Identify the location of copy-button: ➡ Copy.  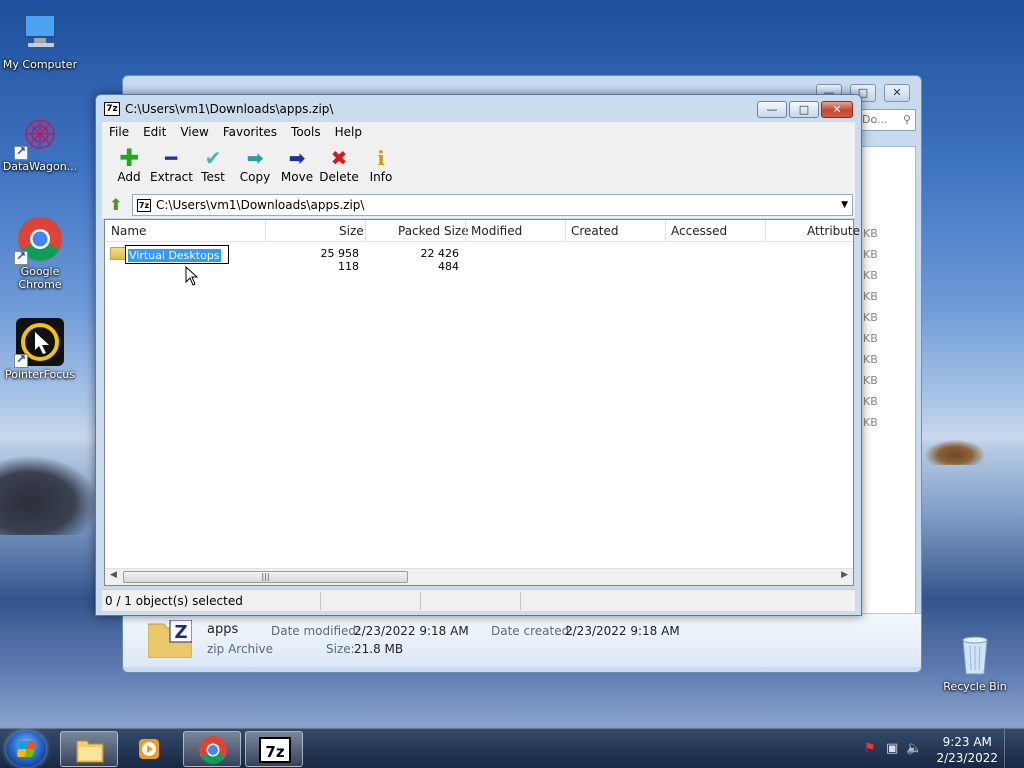
(255, 167).